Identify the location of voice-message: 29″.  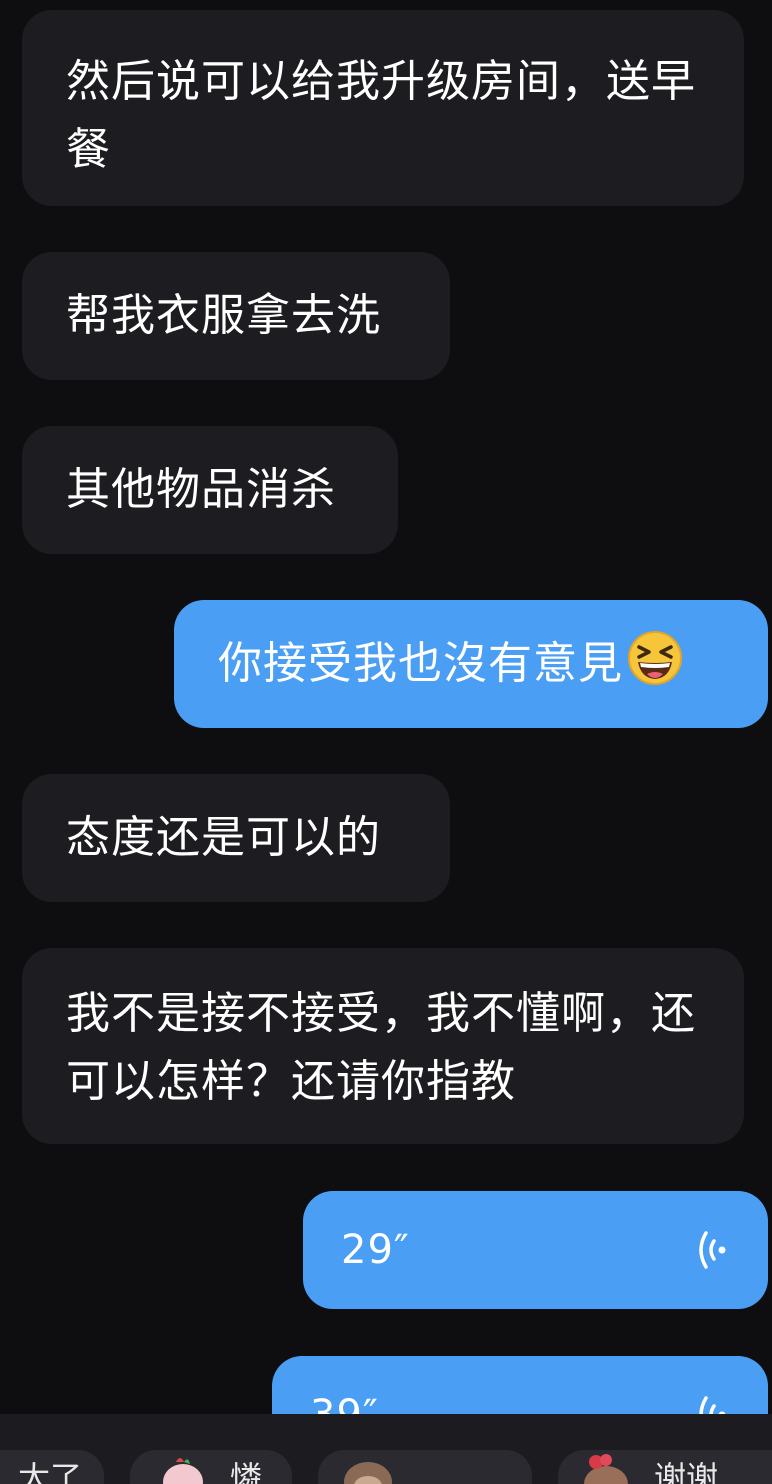
(535, 1250).